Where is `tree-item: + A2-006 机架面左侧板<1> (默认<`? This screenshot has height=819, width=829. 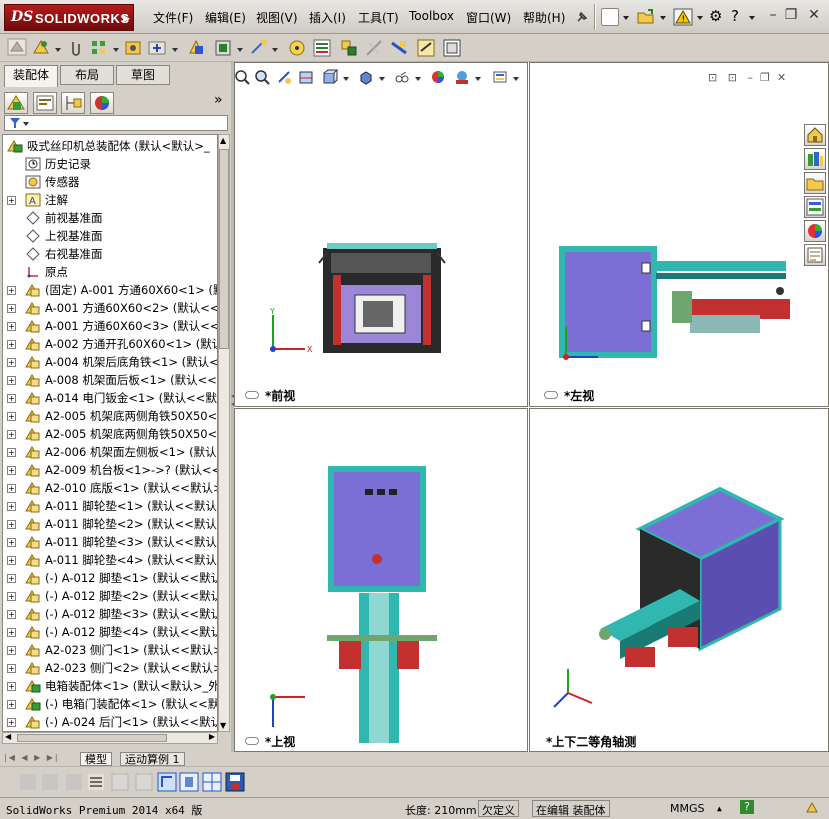
tree-item: + A2-006 机架面左侧板<1> (默认< is located at coordinates (110, 452).